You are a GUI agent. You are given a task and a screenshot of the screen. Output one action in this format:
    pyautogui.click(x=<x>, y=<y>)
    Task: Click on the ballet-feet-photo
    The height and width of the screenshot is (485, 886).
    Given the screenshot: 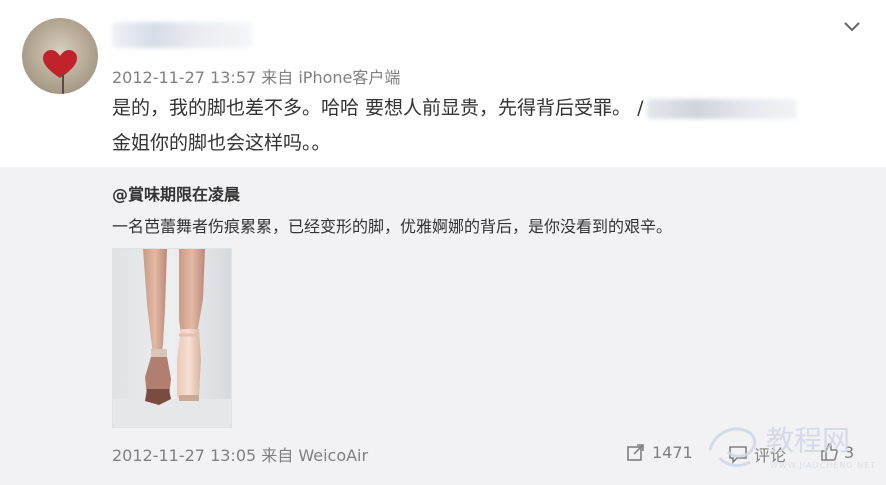 What is the action you would take?
    pyautogui.click(x=172, y=338)
    